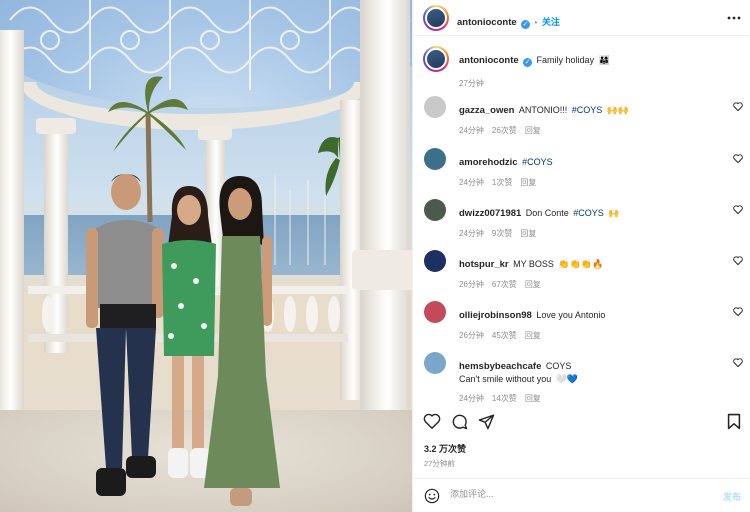  What do you see at coordinates (382, 270) in the screenshot?
I see `column-right-ornament` at bounding box center [382, 270].